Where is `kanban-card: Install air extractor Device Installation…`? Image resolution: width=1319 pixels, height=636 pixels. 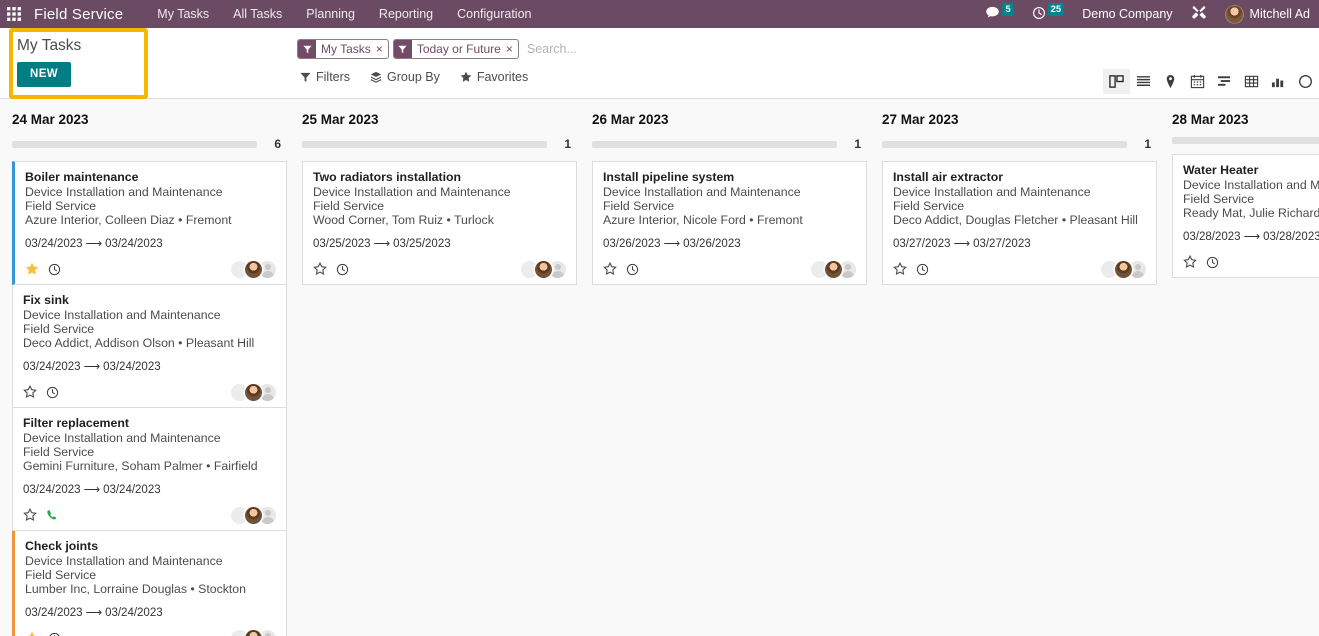 kanban-card: Install air extractor Device Installation… is located at coordinates (1019, 223).